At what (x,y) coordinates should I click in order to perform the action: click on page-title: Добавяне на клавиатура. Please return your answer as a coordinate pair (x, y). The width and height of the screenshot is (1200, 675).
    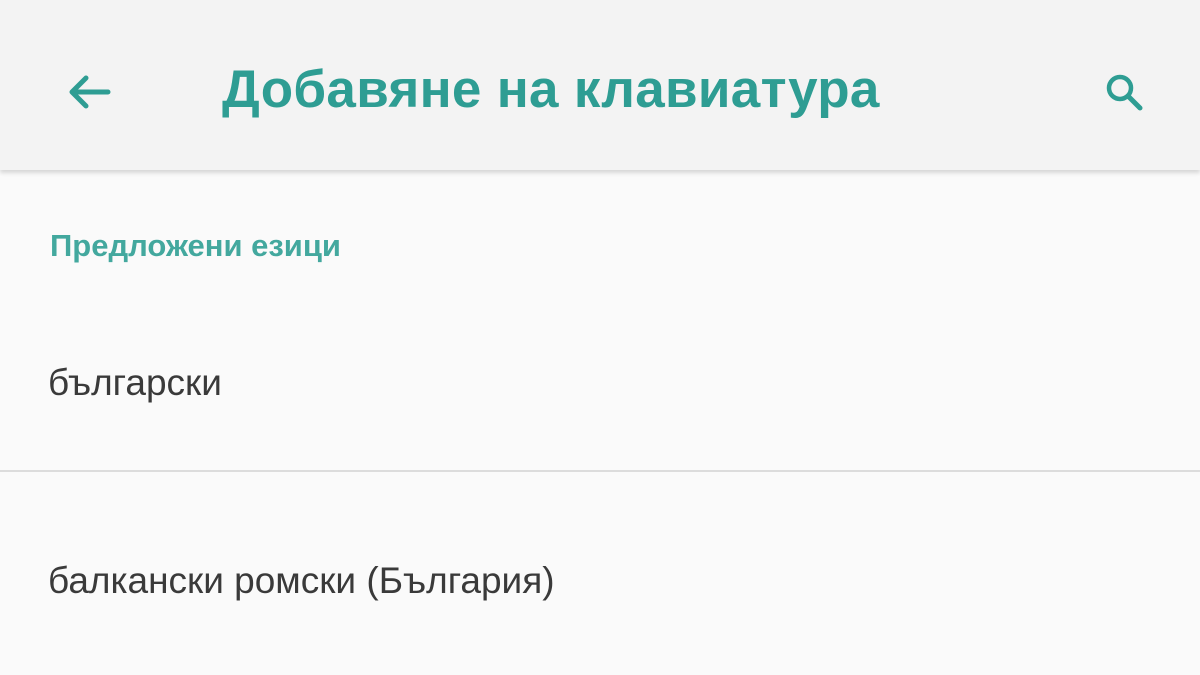
    Looking at the image, I should click on (551, 89).